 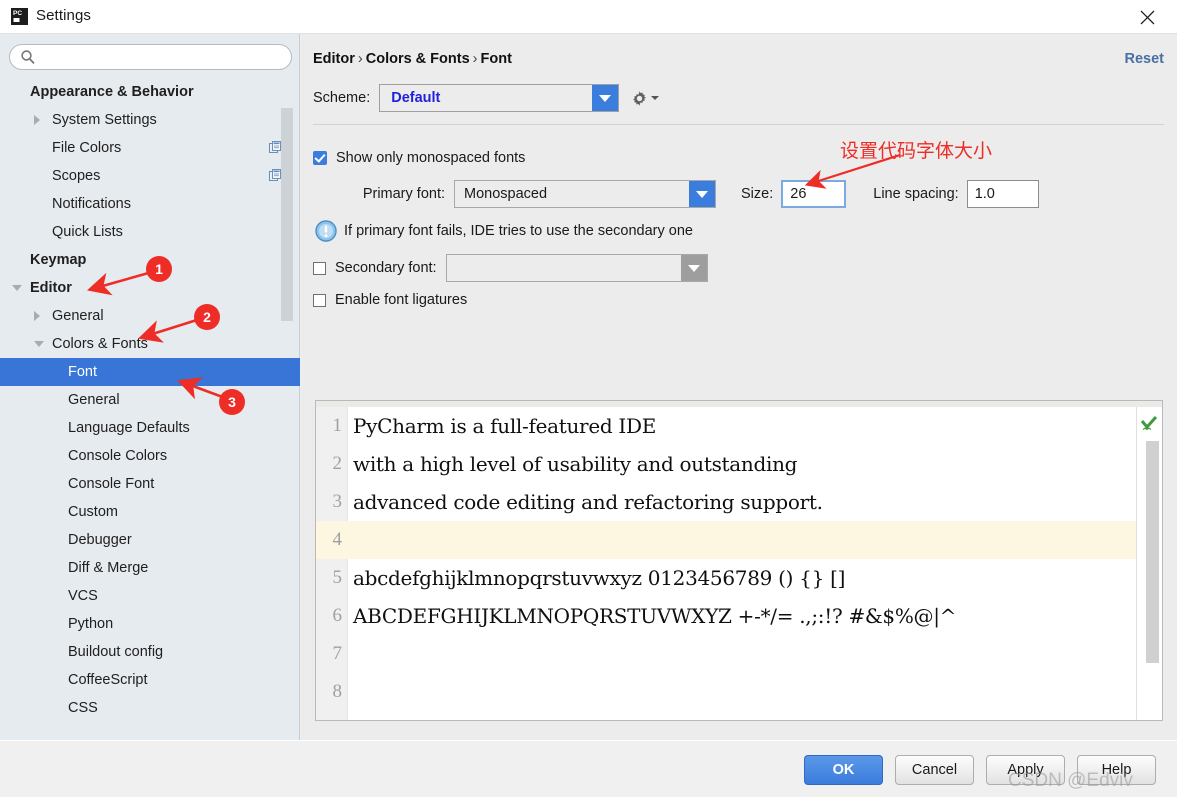 What do you see at coordinates (337, 615) in the screenshot?
I see `line-number: 6` at bounding box center [337, 615].